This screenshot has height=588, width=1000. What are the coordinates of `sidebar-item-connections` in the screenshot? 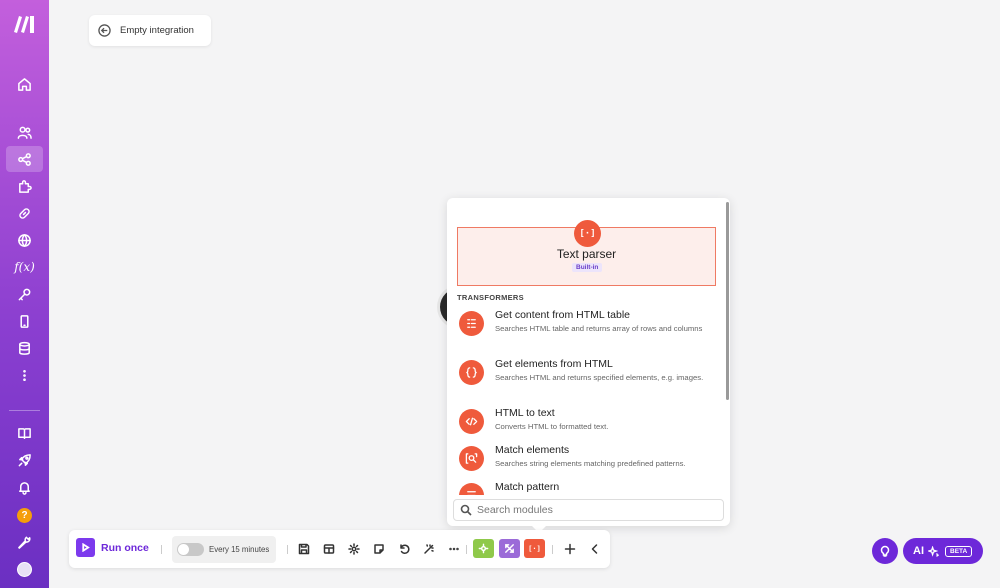 It's located at (24, 213).